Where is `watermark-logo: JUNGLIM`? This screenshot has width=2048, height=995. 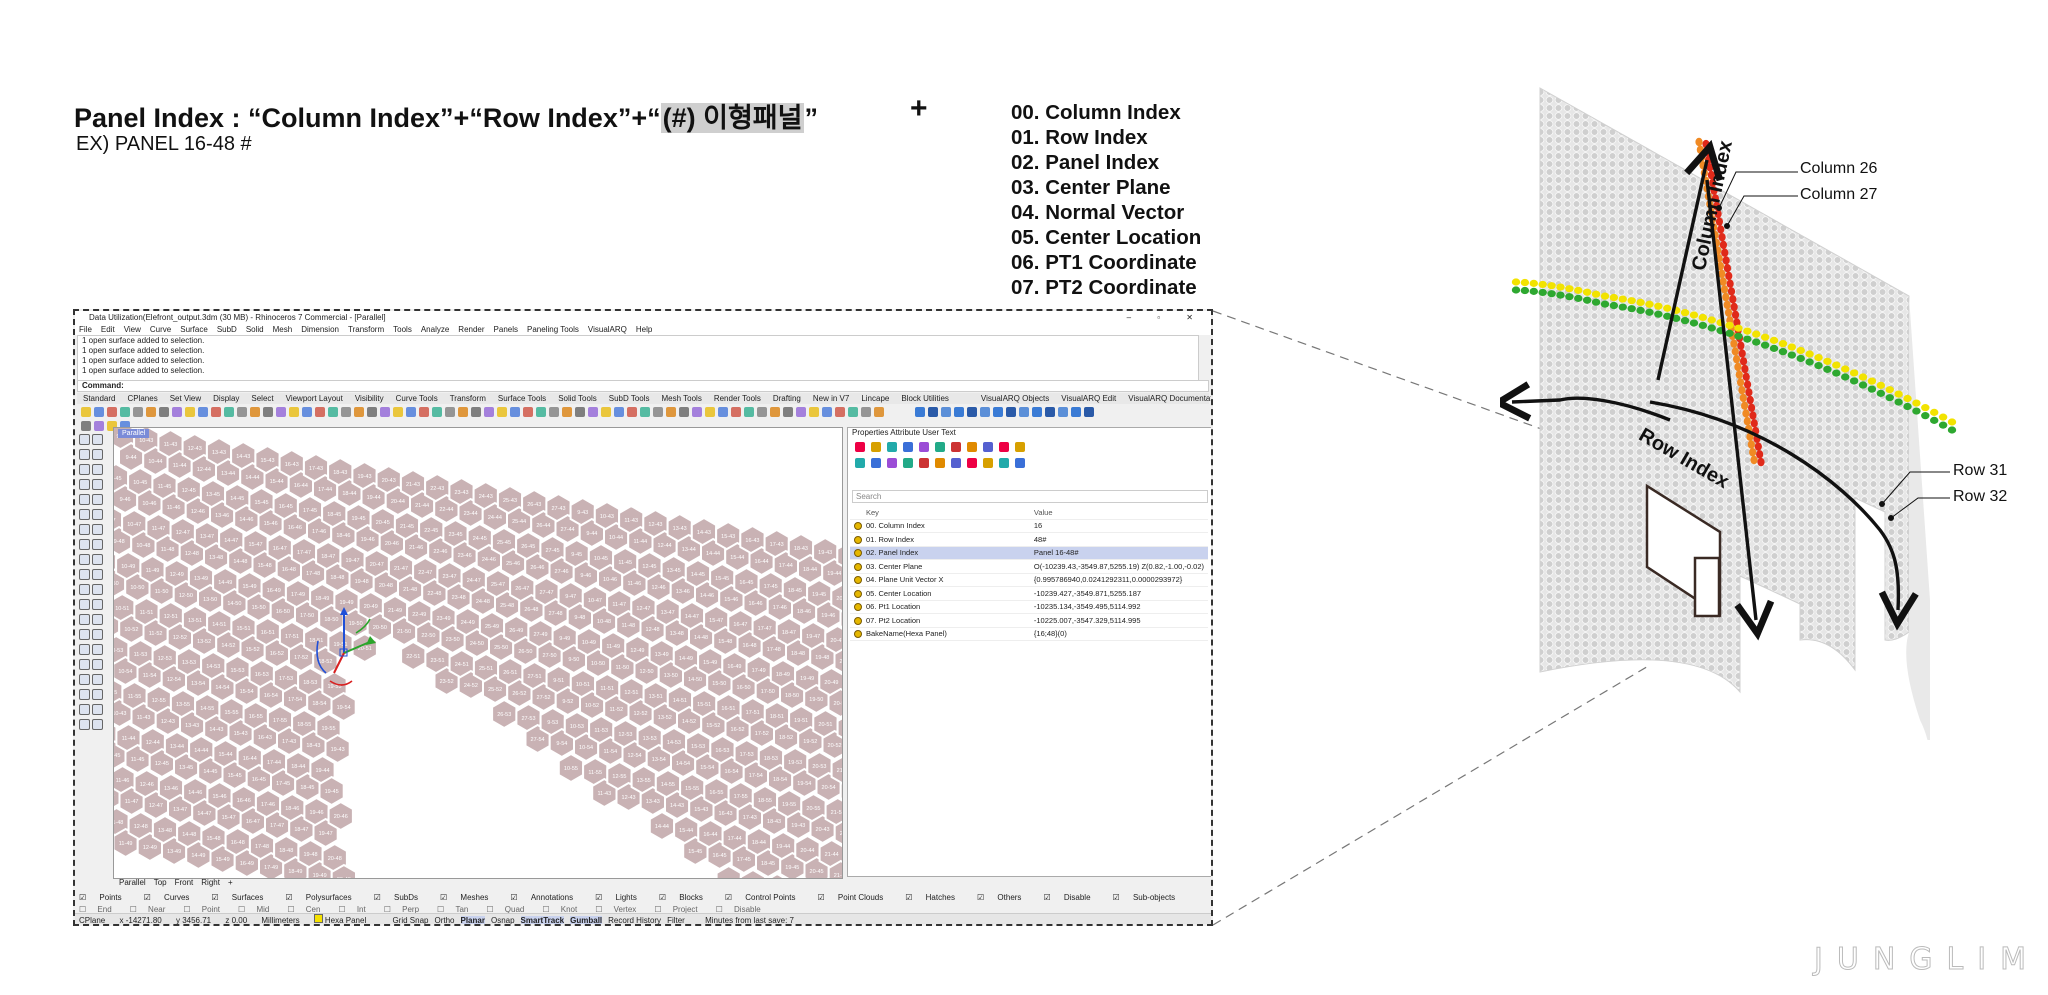
watermark-logo: JUNGLIM is located at coordinates (1927, 960).